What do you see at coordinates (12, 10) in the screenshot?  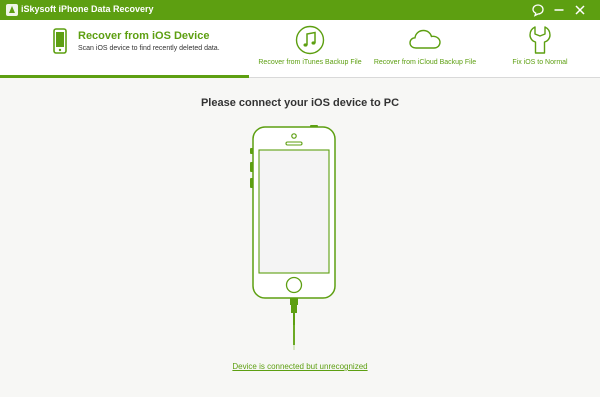 I see `app-logo-icon` at bounding box center [12, 10].